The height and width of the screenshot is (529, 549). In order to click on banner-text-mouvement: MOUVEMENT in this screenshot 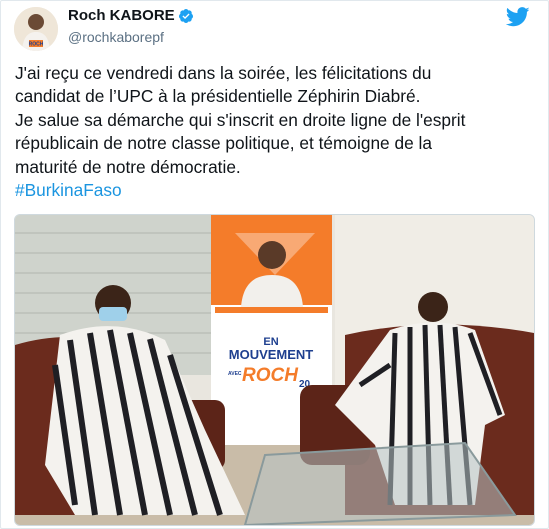, I will do `click(271, 354)`.